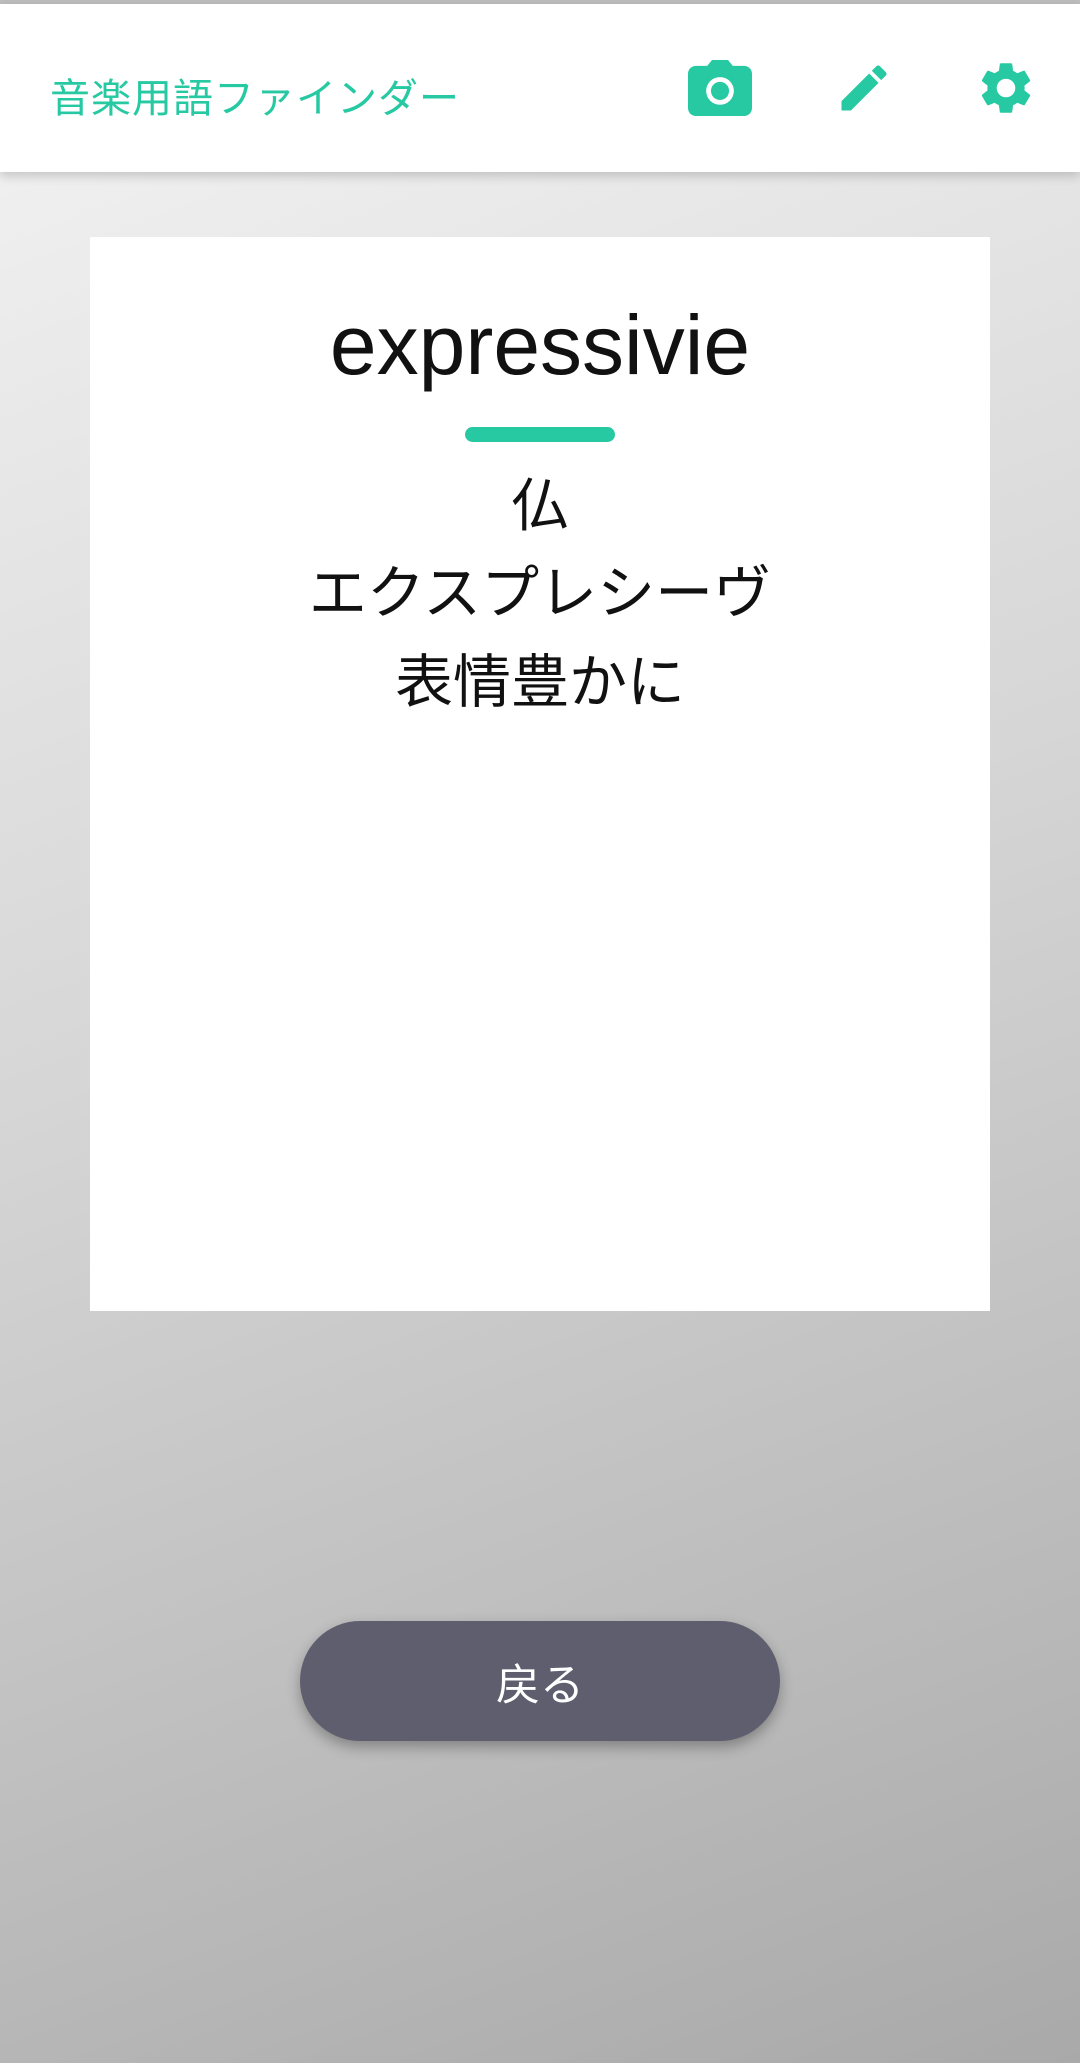 Image resolution: width=1080 pixels, height=2063 pixels. Describe the element at coordinates (540, 434) in the screenshot. I see `title-underline` at that location.